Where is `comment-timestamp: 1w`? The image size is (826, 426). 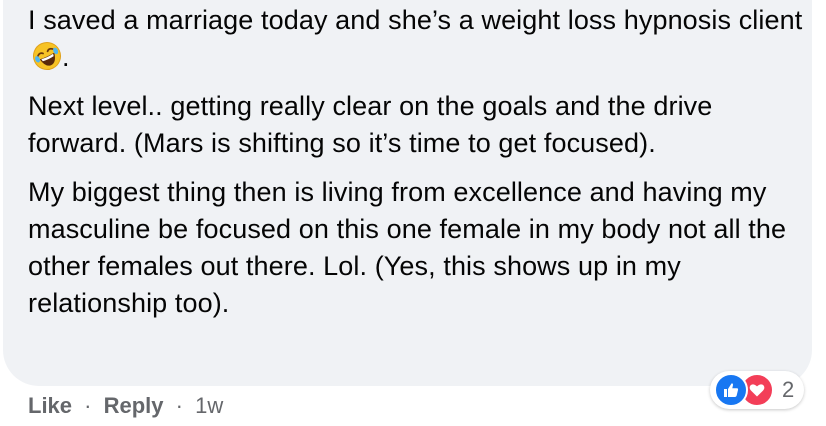 comment-timestamp: 1w is located at coordinates (209, 405).